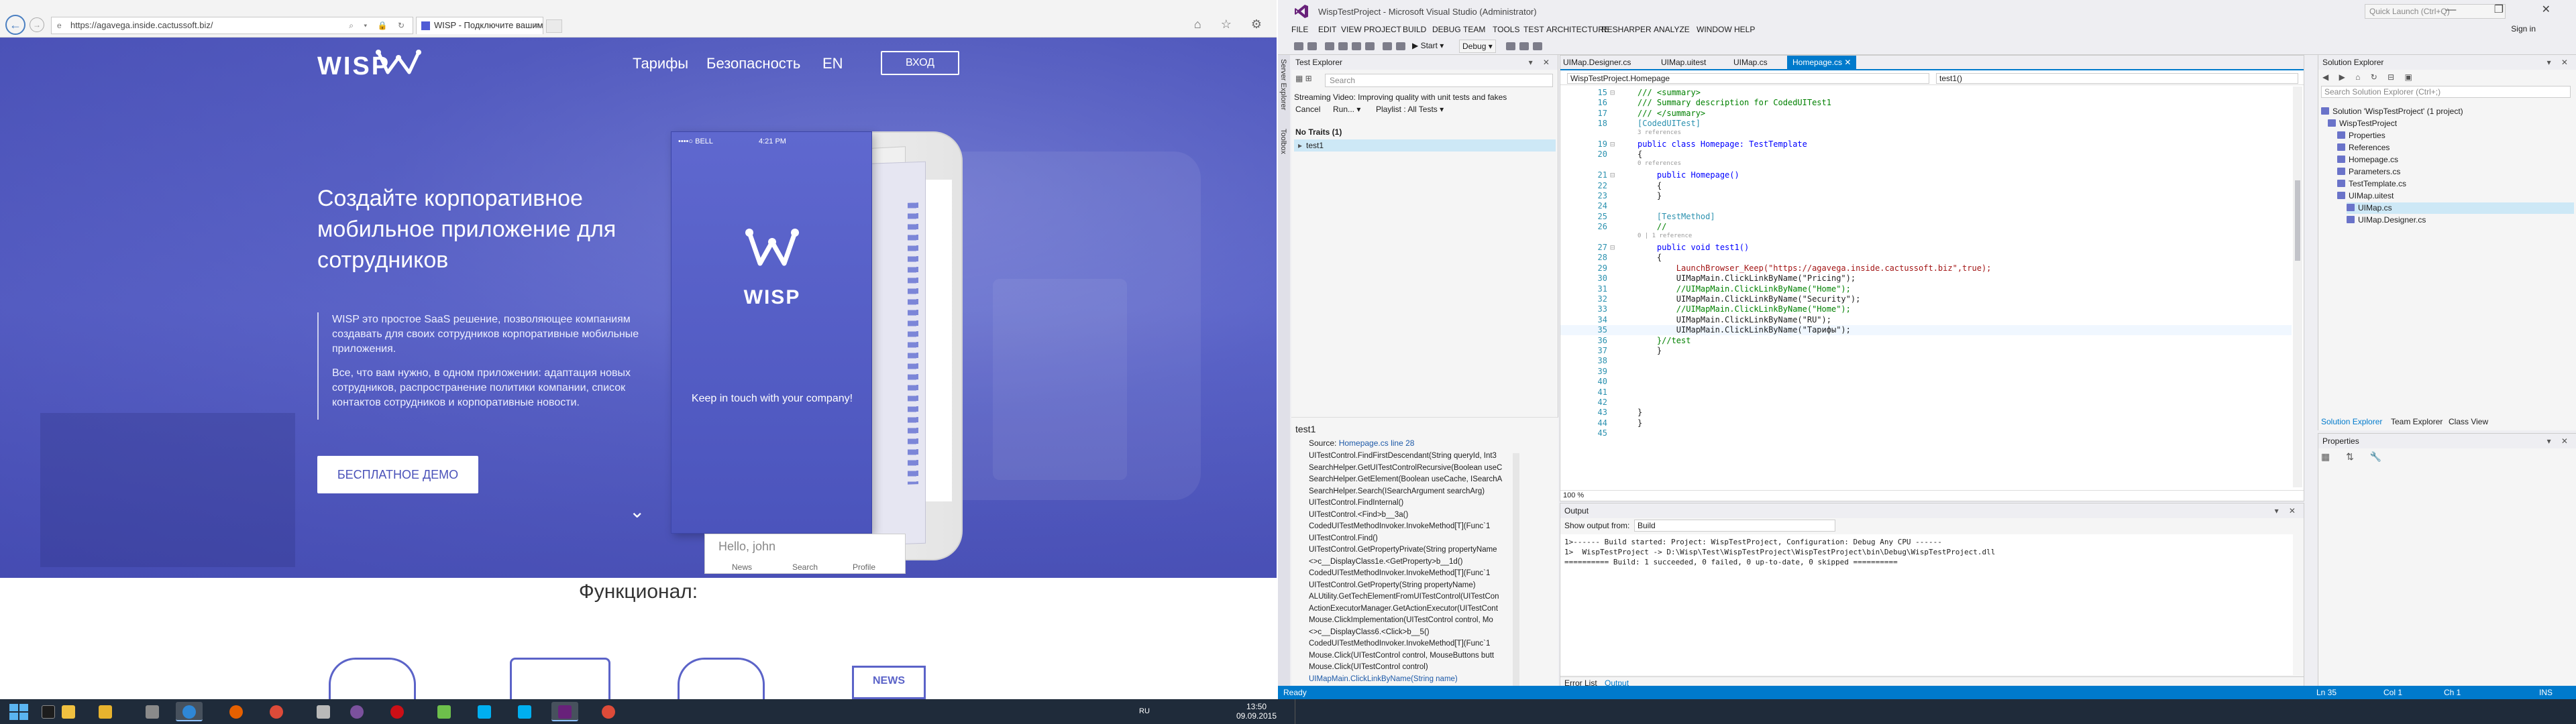 The height and width of the screenshot is (724, 2576). What do you see at coordinates (1926, 330) in the screenshot?
I see `code-line: 35 UIMapMain.ClickLinkByName("Тарифы");` at bounding box center [1926, 330].